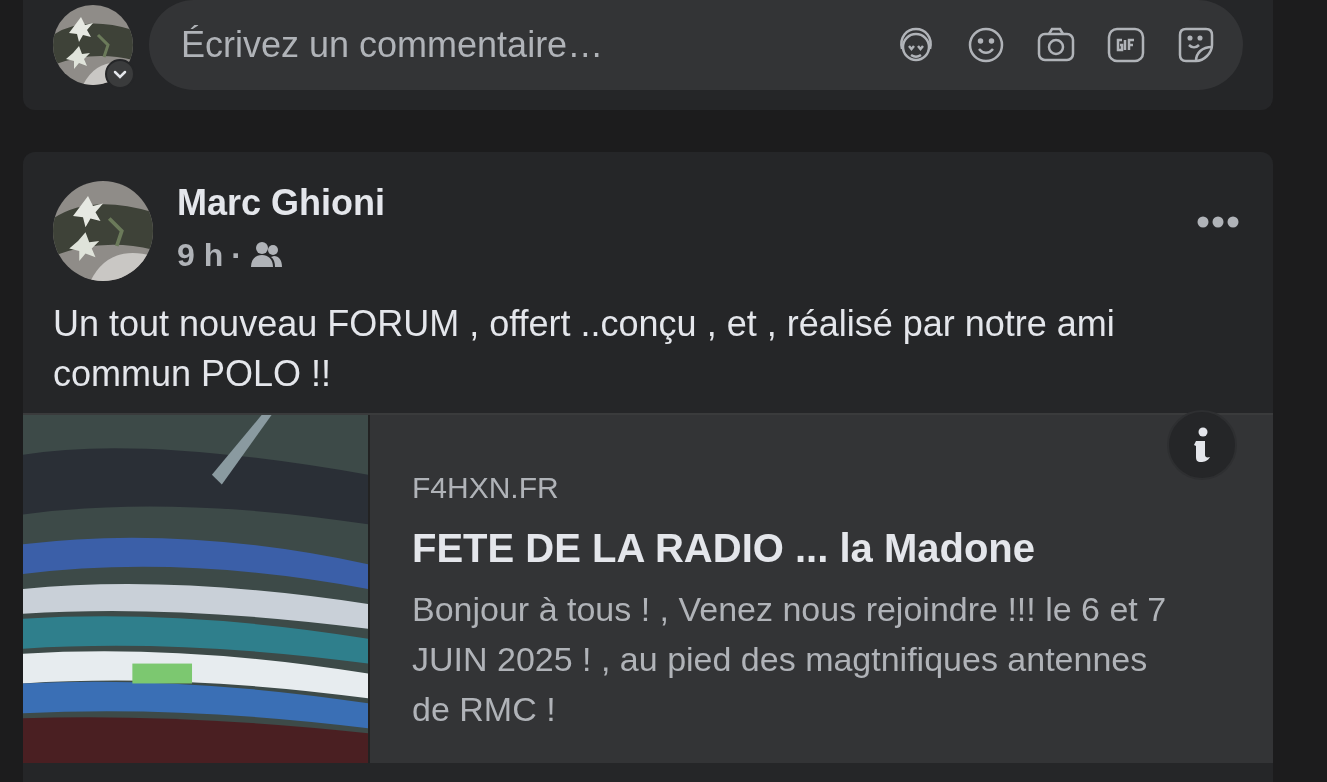  What do you see at coordinates (265, 254) in the screenshot?
I see `friends-icon` at bounding box center [265, 254].